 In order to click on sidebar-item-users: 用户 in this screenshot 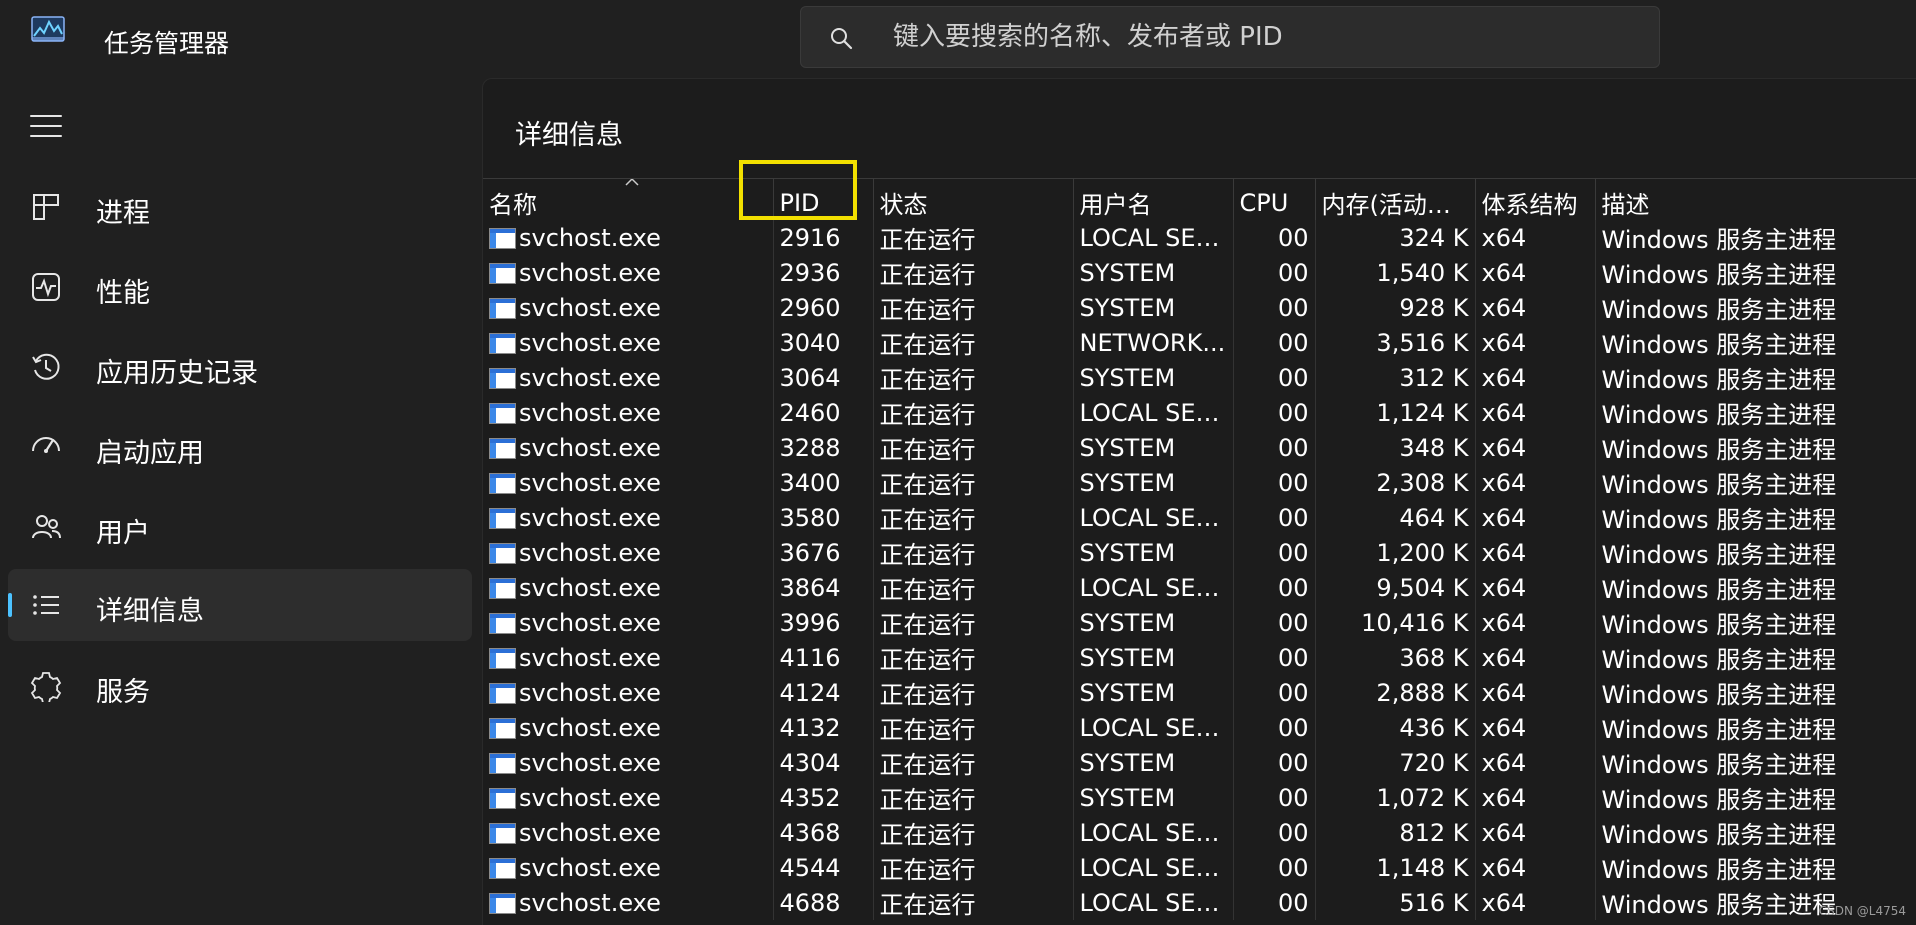, I will do `click(240, 527)`.